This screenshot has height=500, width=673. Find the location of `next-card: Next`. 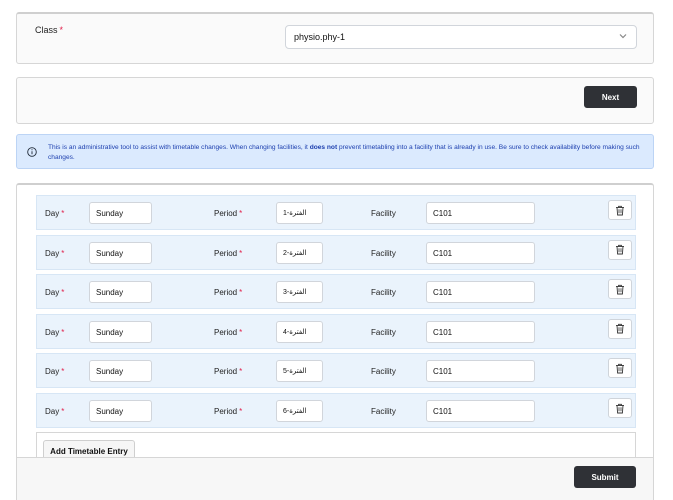

next-card: Next is located at coordinates (335, 100).